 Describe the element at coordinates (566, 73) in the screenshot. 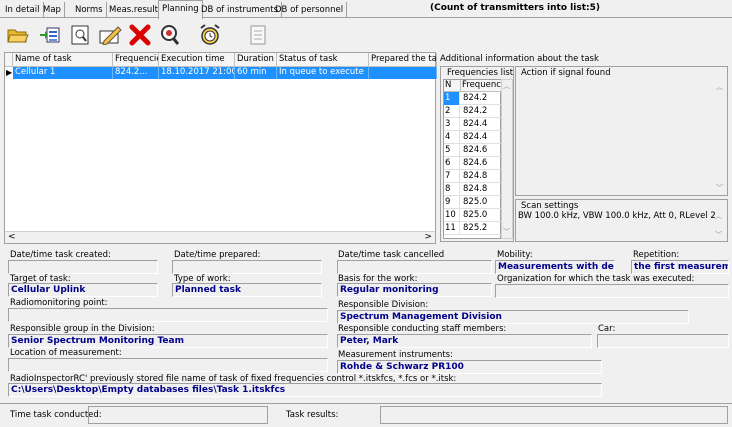

I see `action-label: Action if signal found` at that location.